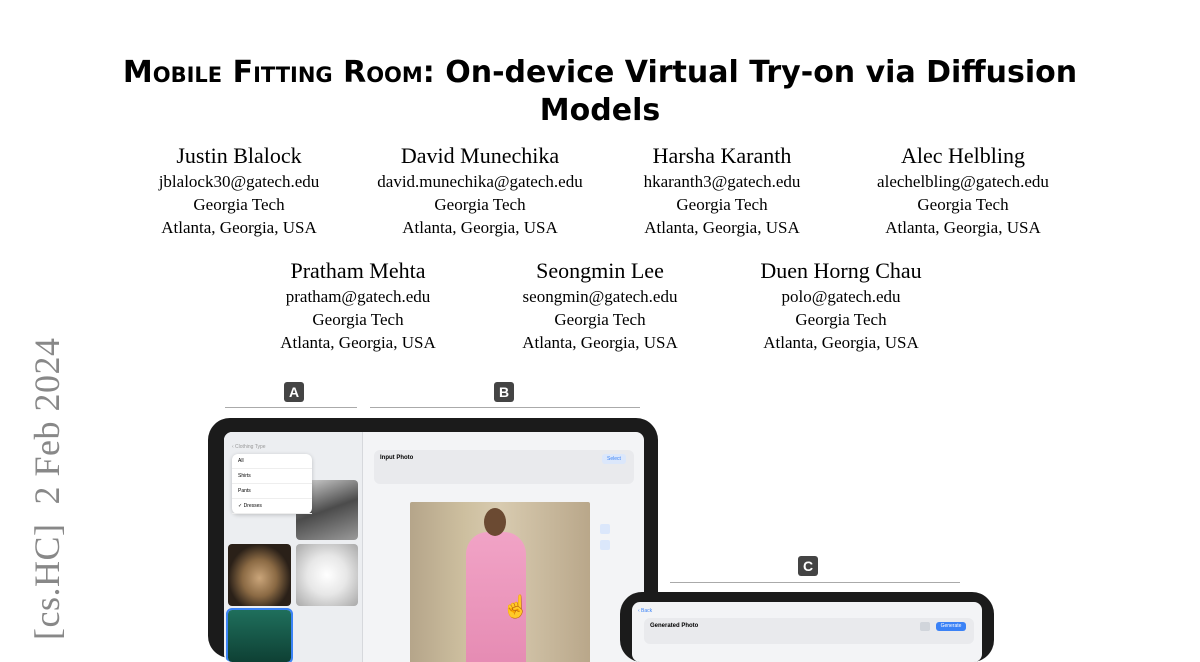 The image size is (1200, 662). I want to click on author-name: Alec Helbling, so click(963, 155).